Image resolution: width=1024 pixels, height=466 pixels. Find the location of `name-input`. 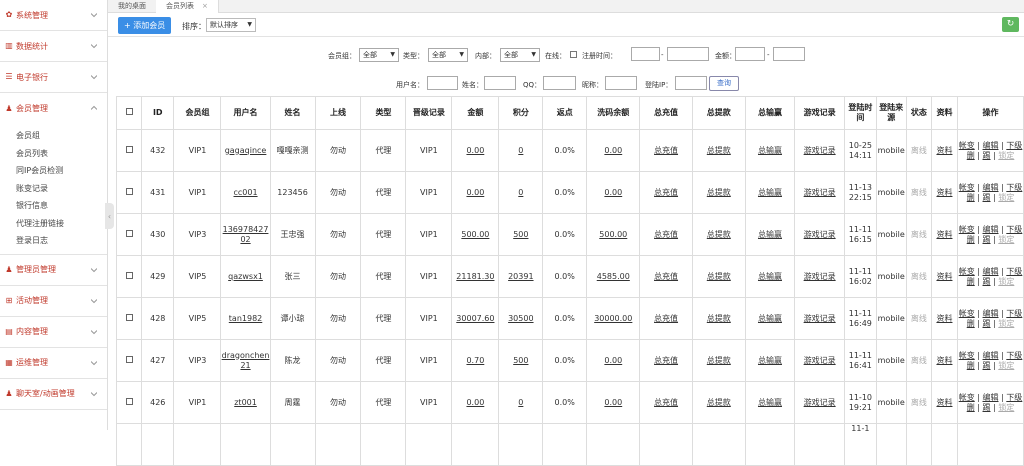

name-input is located at coordinates (500, 83).